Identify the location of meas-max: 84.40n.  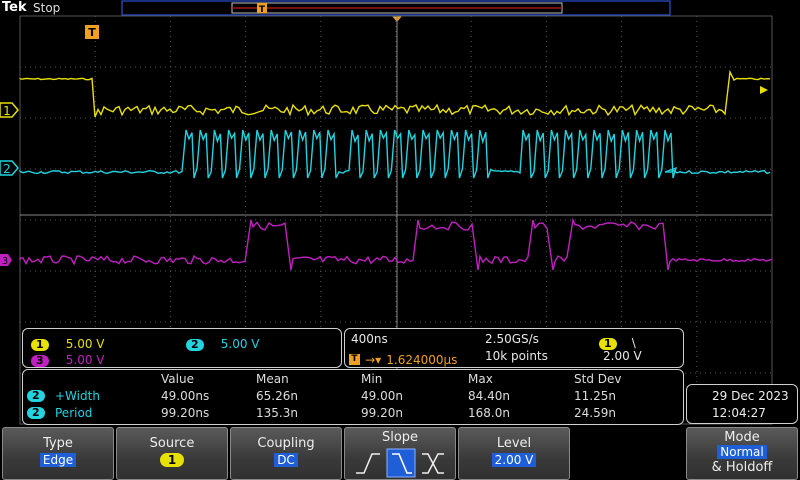
(489, 396).